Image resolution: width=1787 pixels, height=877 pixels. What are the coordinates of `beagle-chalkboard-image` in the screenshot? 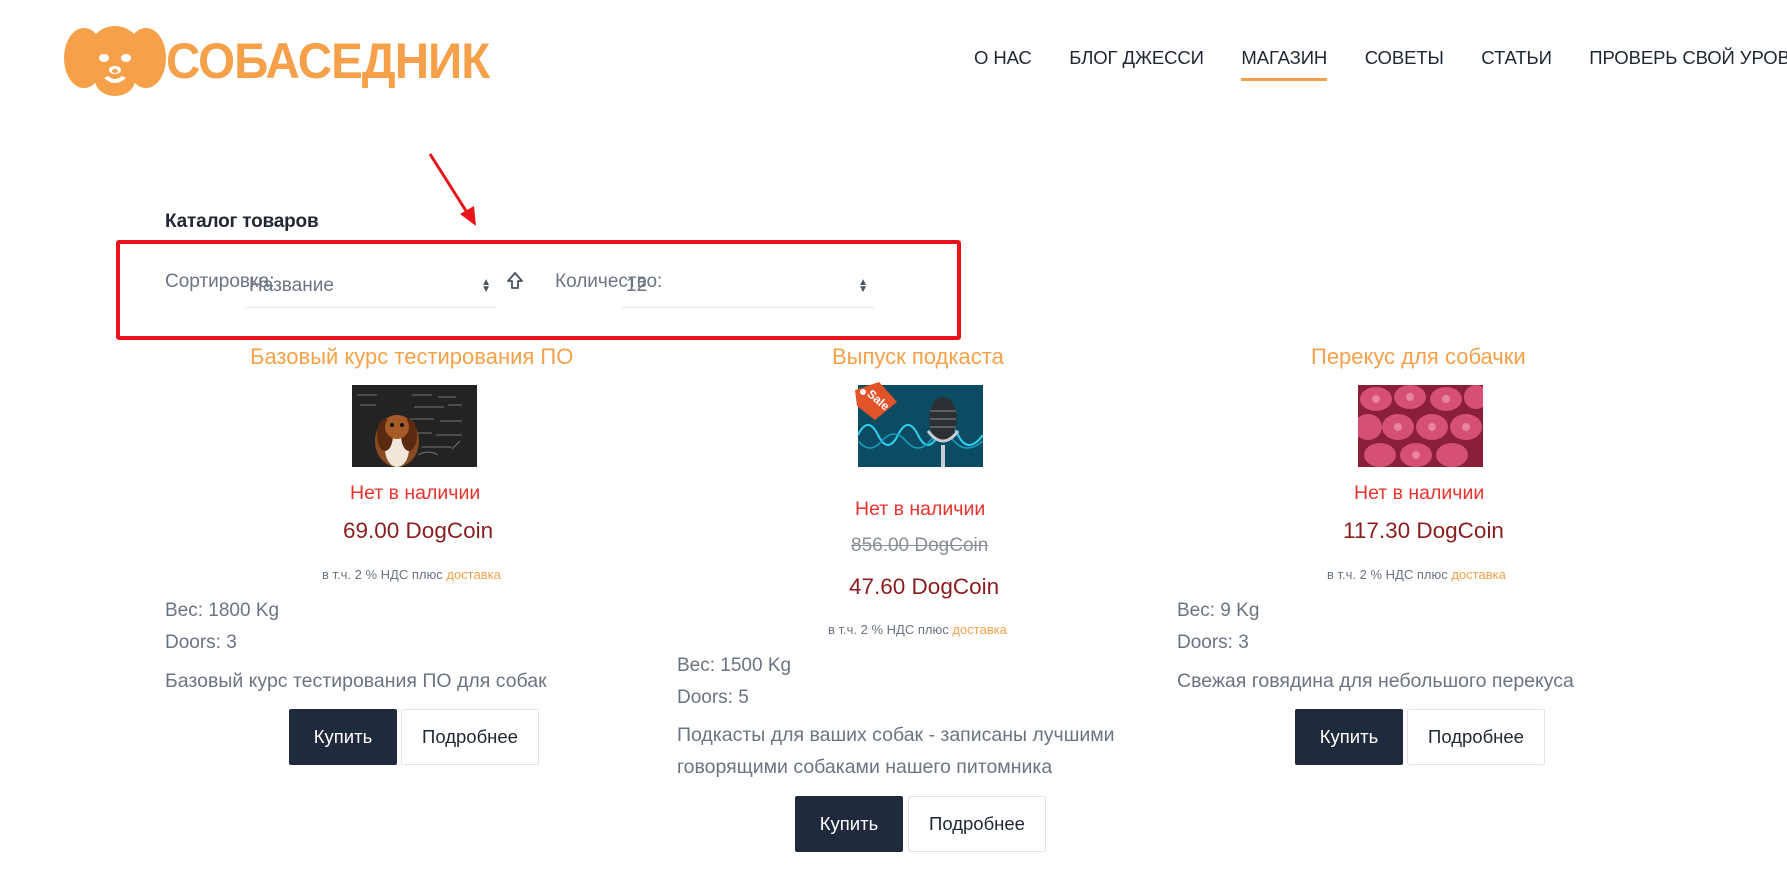 It's located at (414, 426).